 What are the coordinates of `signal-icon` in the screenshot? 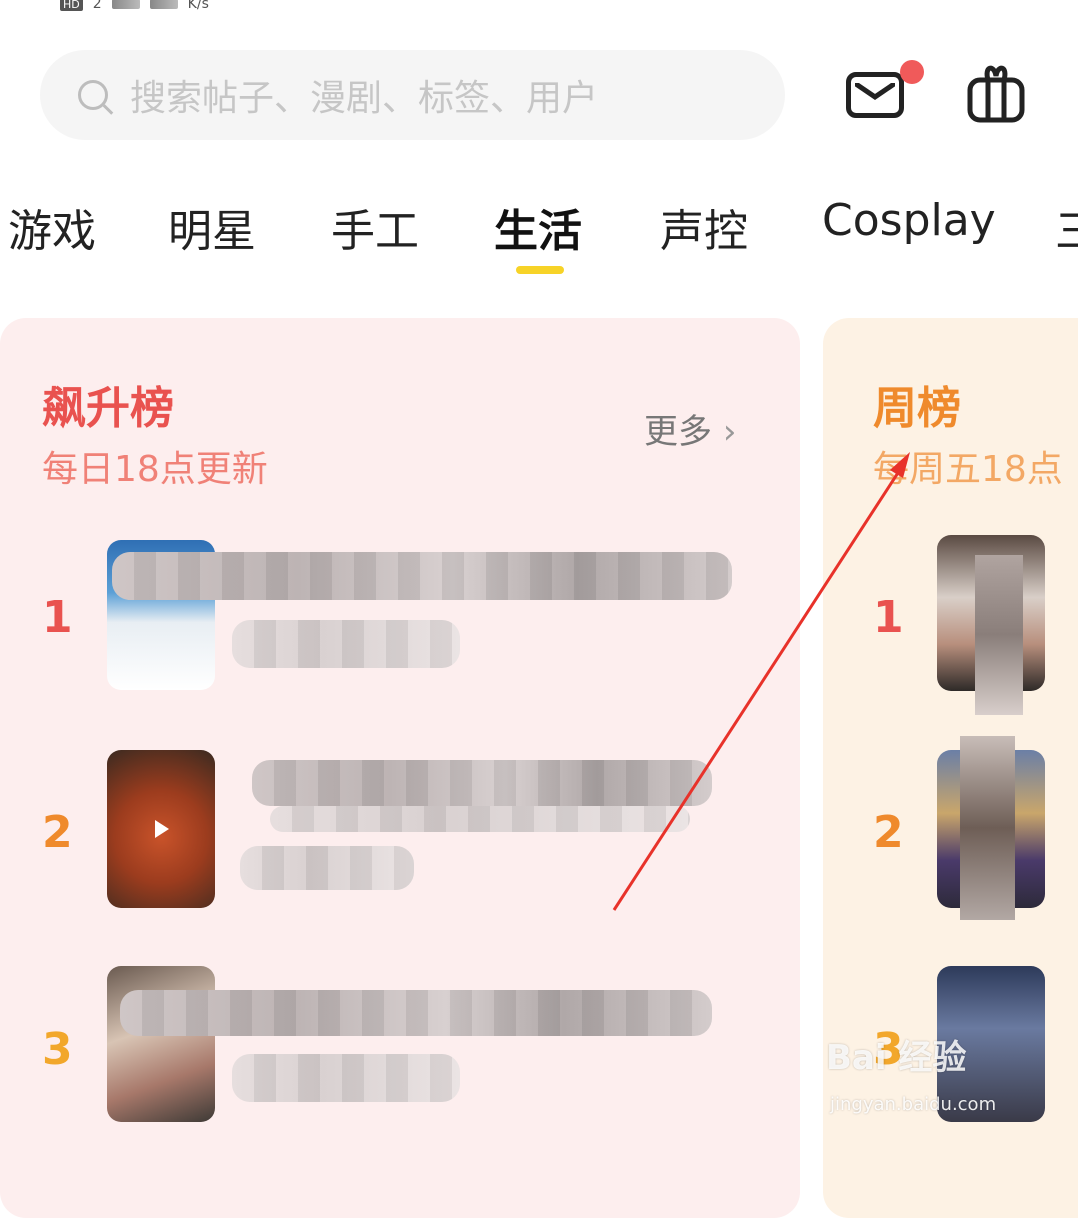 It's located at (125, 4).